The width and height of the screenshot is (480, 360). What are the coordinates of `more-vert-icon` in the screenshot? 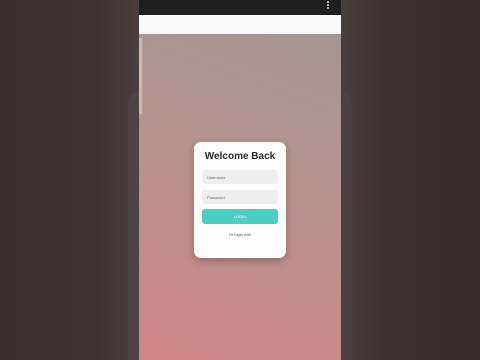 It's located at (328, 7).